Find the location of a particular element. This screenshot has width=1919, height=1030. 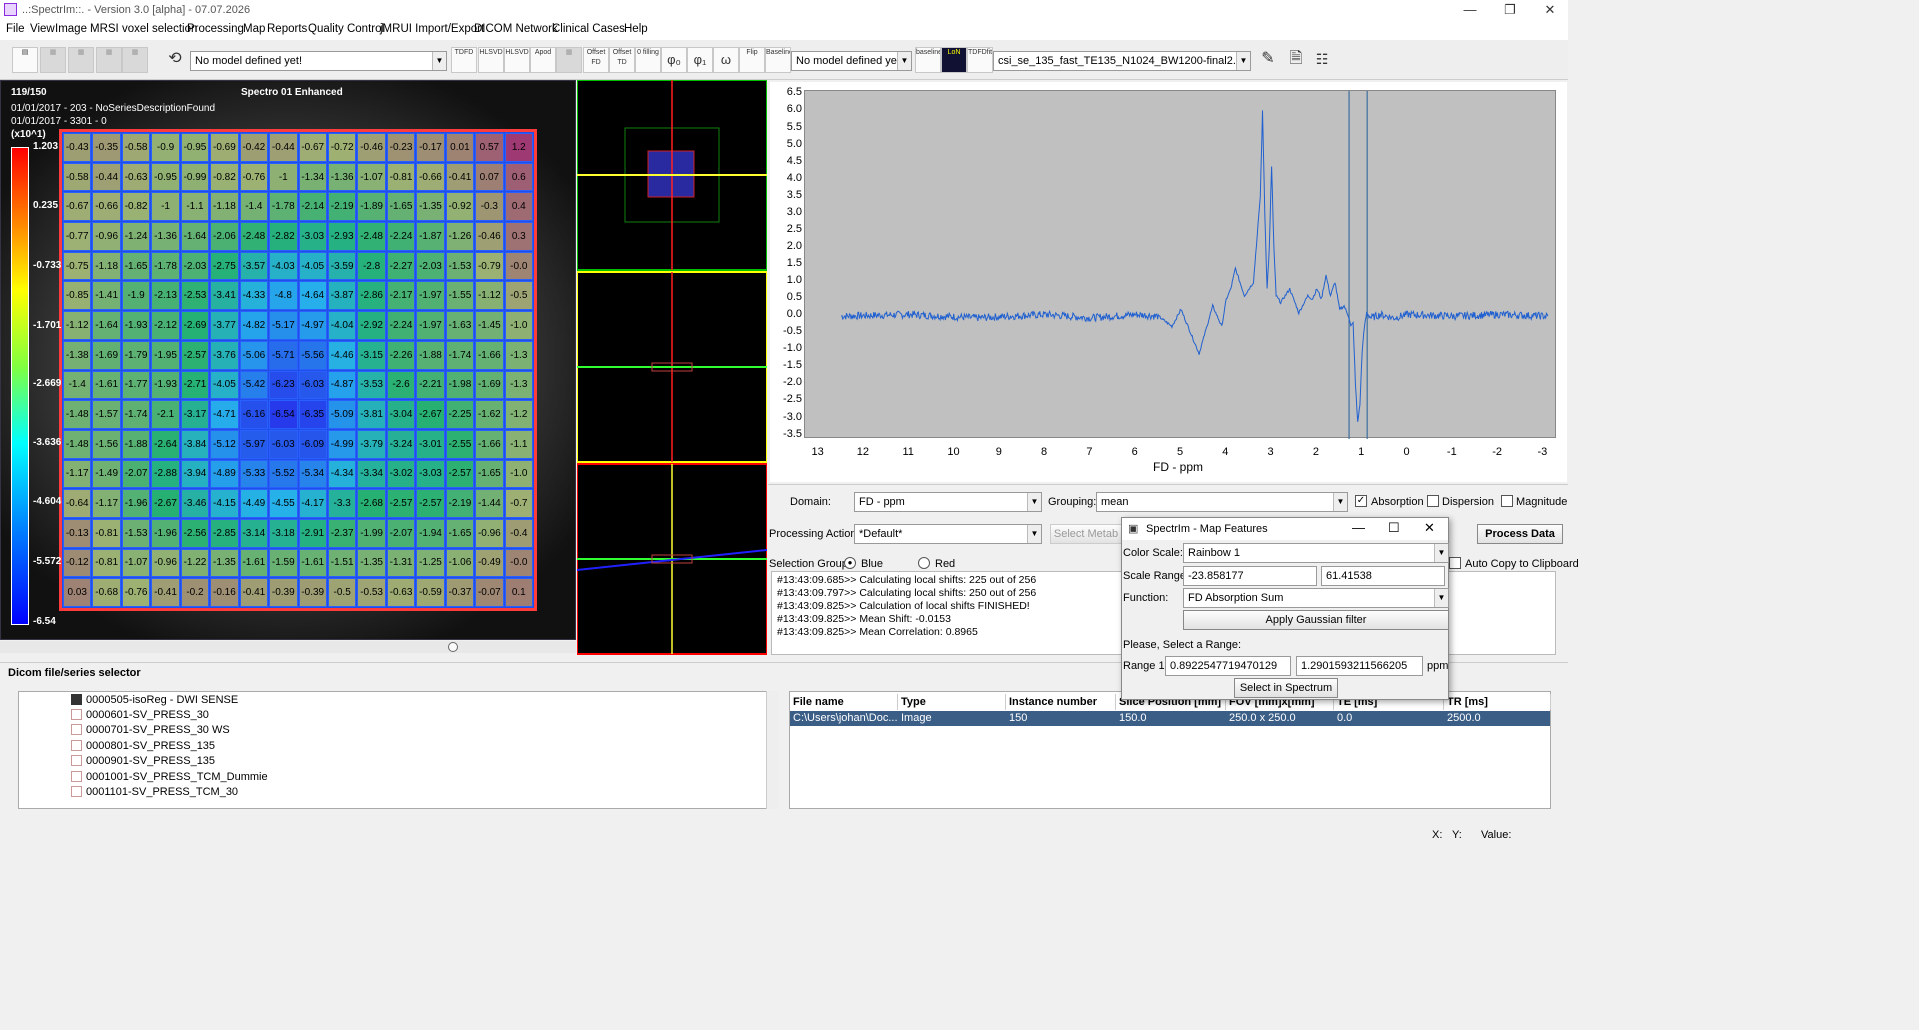

menu-clinical-cases: Clinical Cases is located at coordinates (588, 29).